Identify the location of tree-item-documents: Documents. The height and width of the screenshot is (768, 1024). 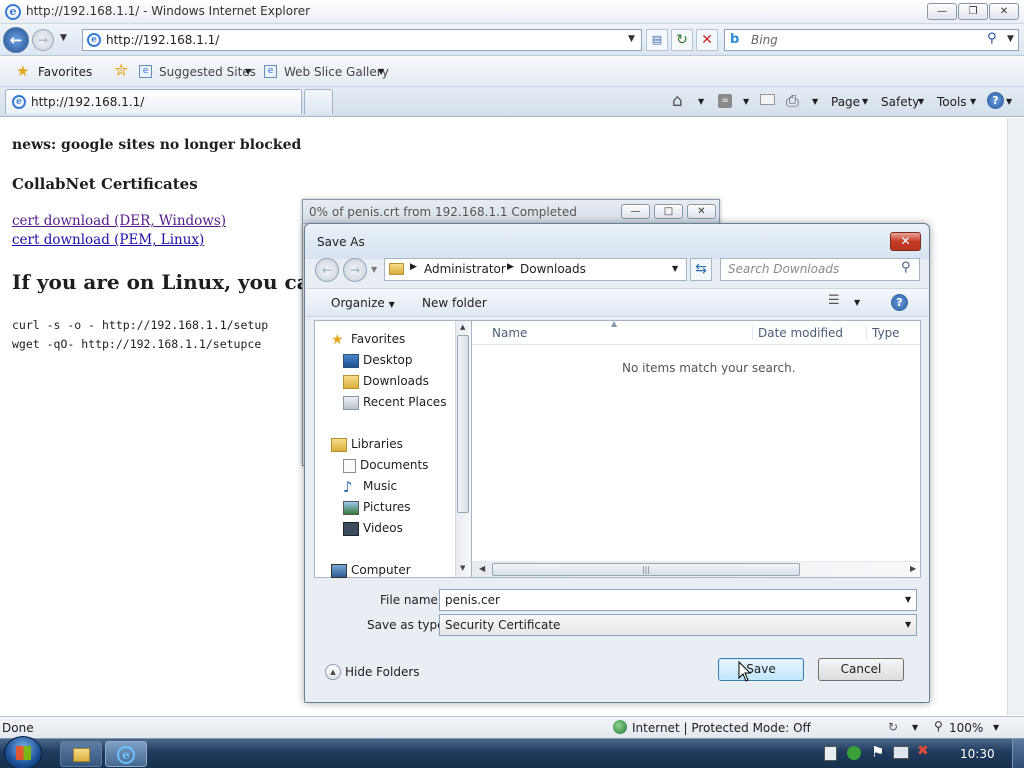
(385, 465).